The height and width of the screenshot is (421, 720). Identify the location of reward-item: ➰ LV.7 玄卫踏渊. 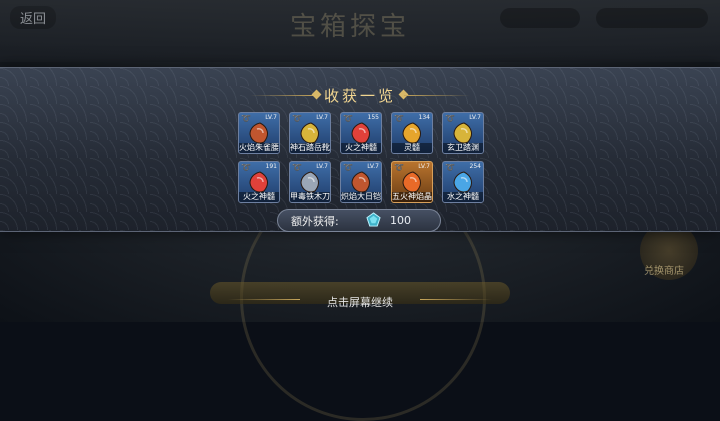
(463, 133).